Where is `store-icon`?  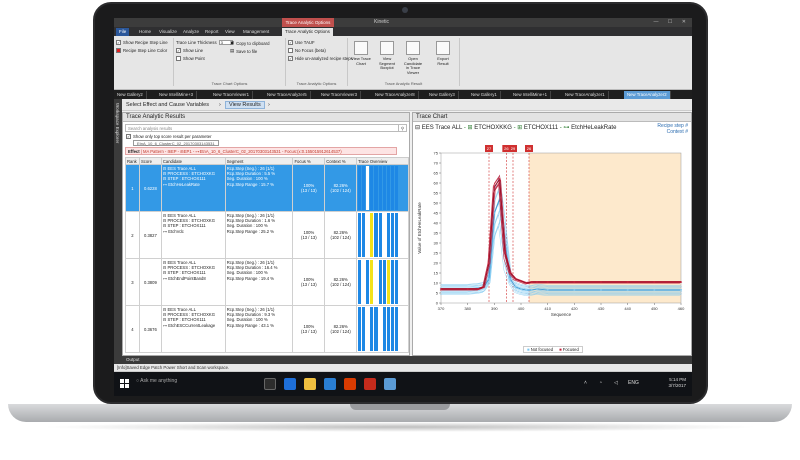
store-icon is located at coordinates (330, 384).